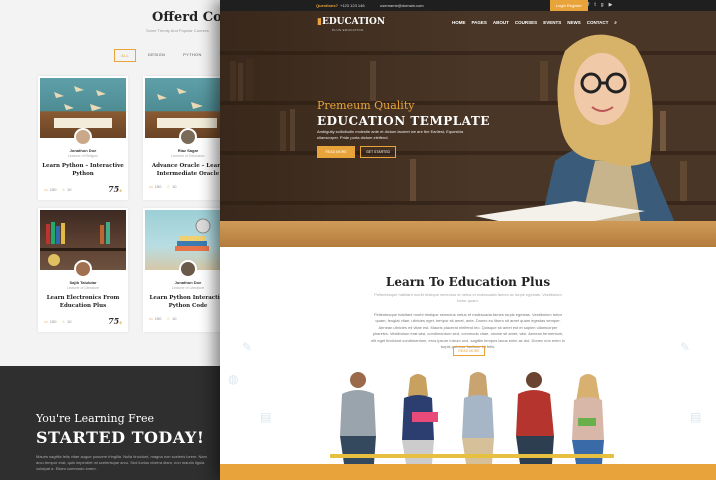  Describe the element at coordinates (378, 152) in the screenshot. I see `get-started-button: GET STARTED` at that location.